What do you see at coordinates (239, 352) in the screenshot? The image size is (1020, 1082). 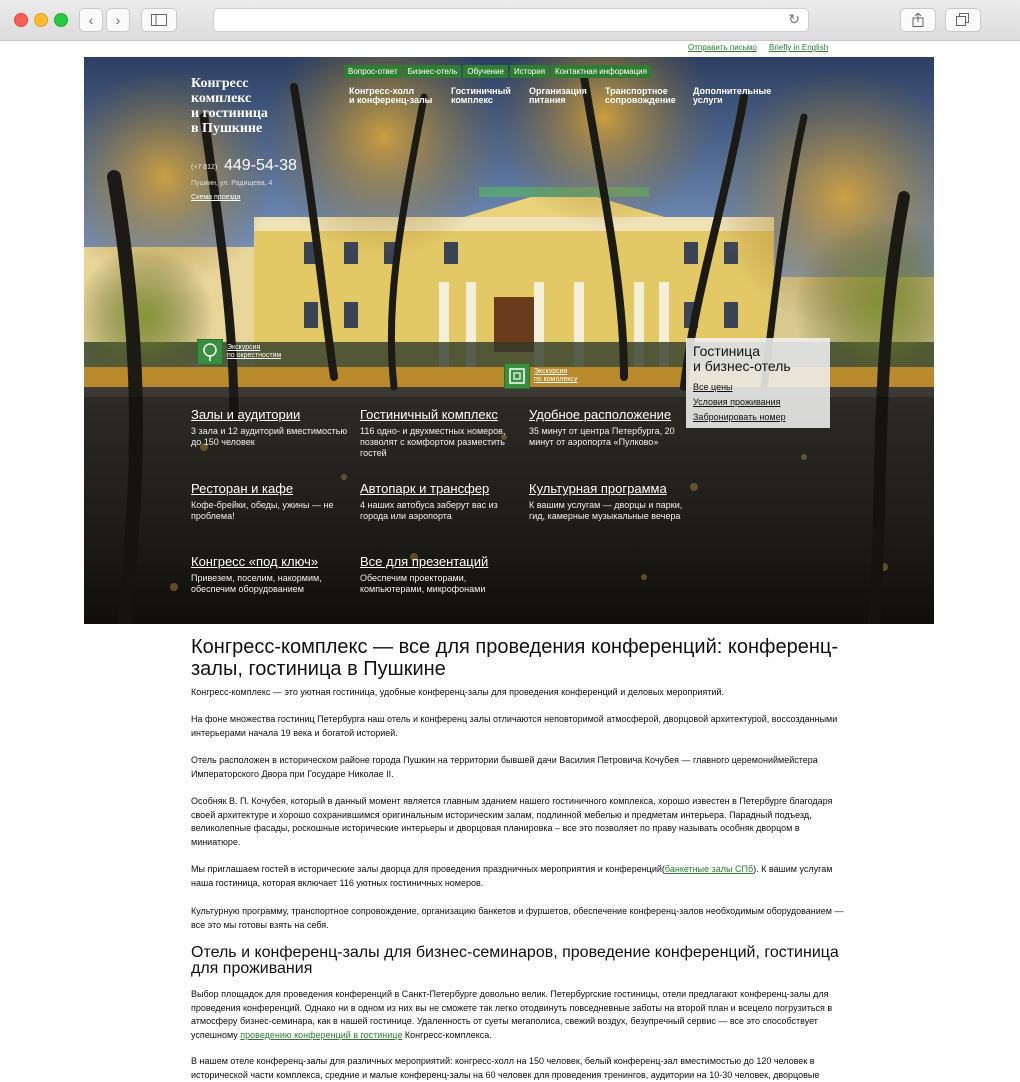 I see `tour-surroundings-link: Экскурсия по окрестностям` at bounding box center [239, 352].